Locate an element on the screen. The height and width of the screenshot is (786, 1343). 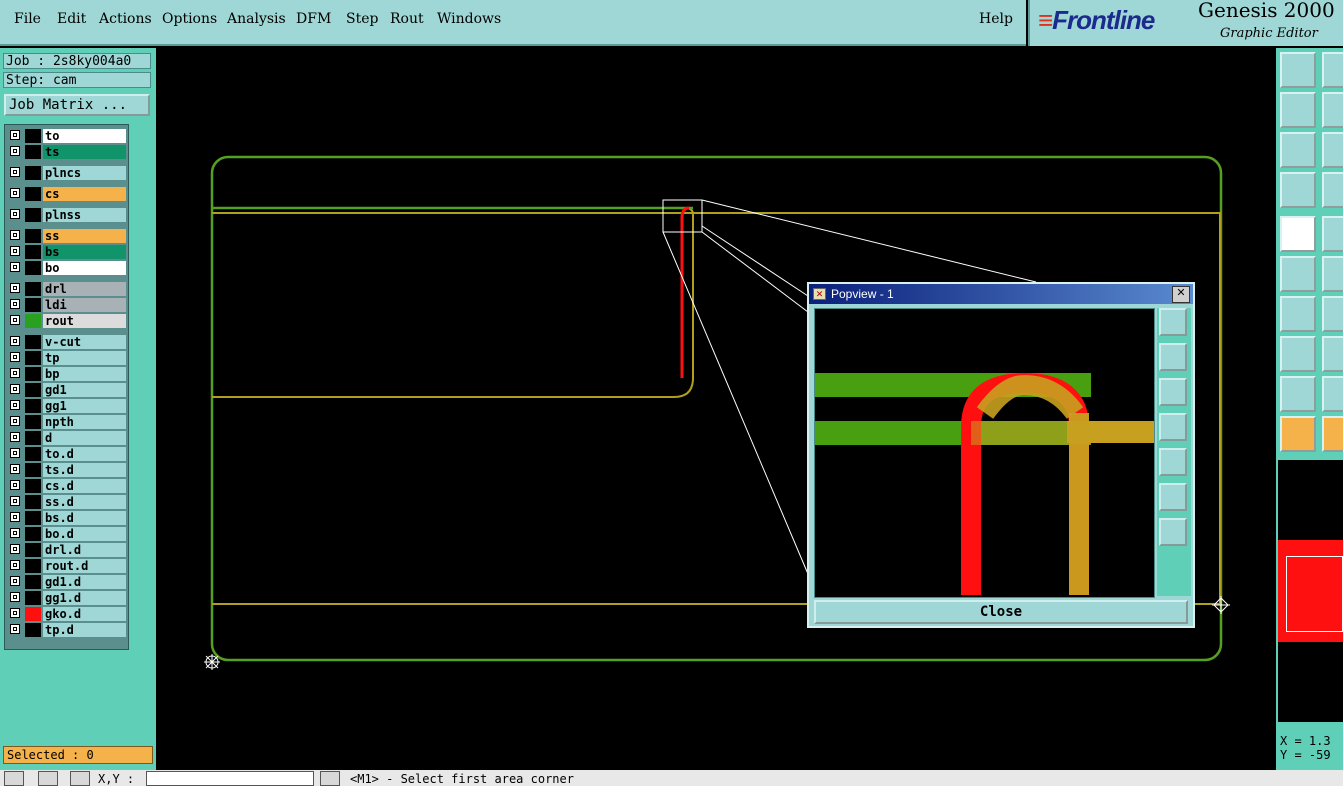
pad-icon is located at coordinates (1298, 354).